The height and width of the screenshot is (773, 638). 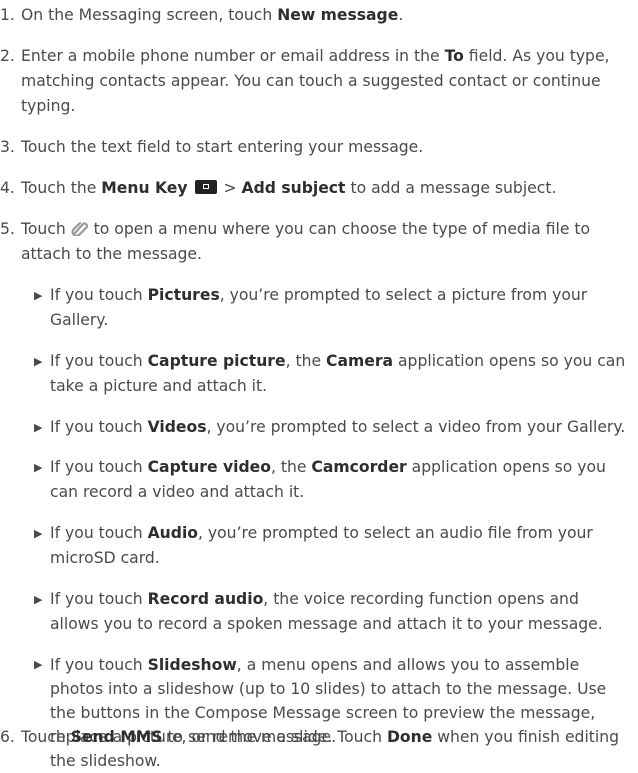 I want to click on step-number: 4., so click(x=7, y=188).